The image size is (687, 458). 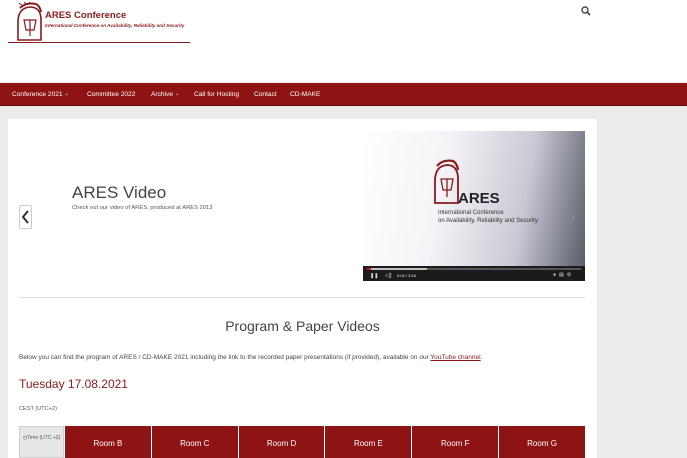 I want to click on pause-icon: ❚❚, so click(x=374, y=276).